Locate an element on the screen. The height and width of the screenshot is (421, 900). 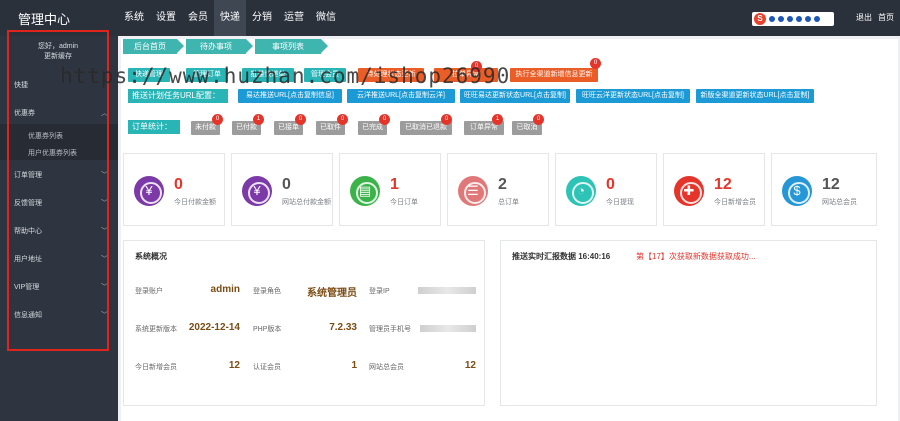
top-bar: 管理中心 系统 设置 会员 快递 分销 运营 微信 S 退出 首页 is located at coordinates (450, 18).